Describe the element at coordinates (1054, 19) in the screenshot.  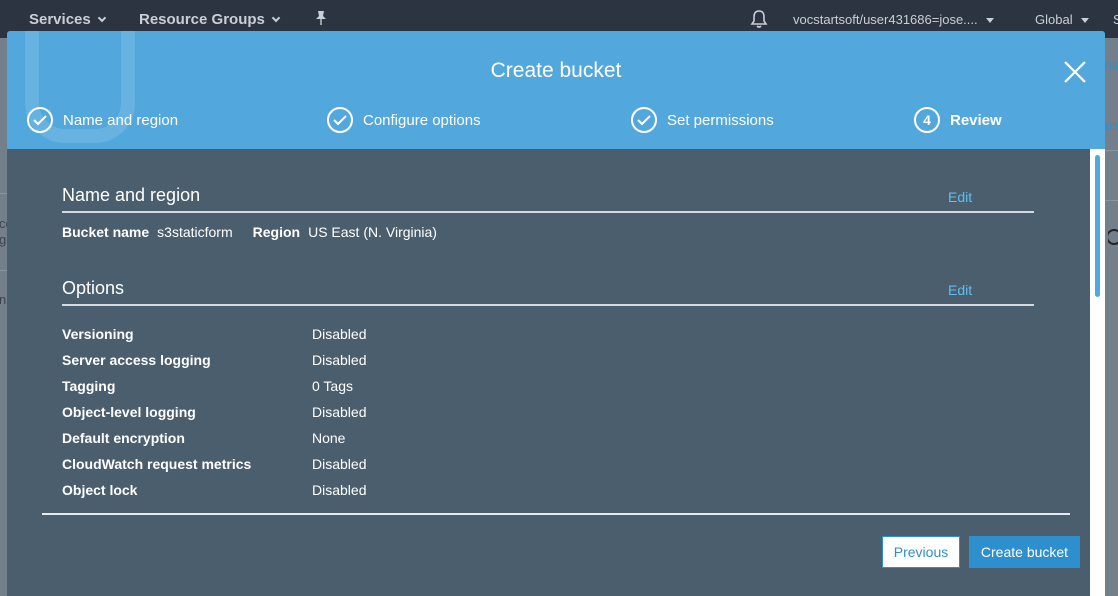
I see `region-label: Global` at that location.